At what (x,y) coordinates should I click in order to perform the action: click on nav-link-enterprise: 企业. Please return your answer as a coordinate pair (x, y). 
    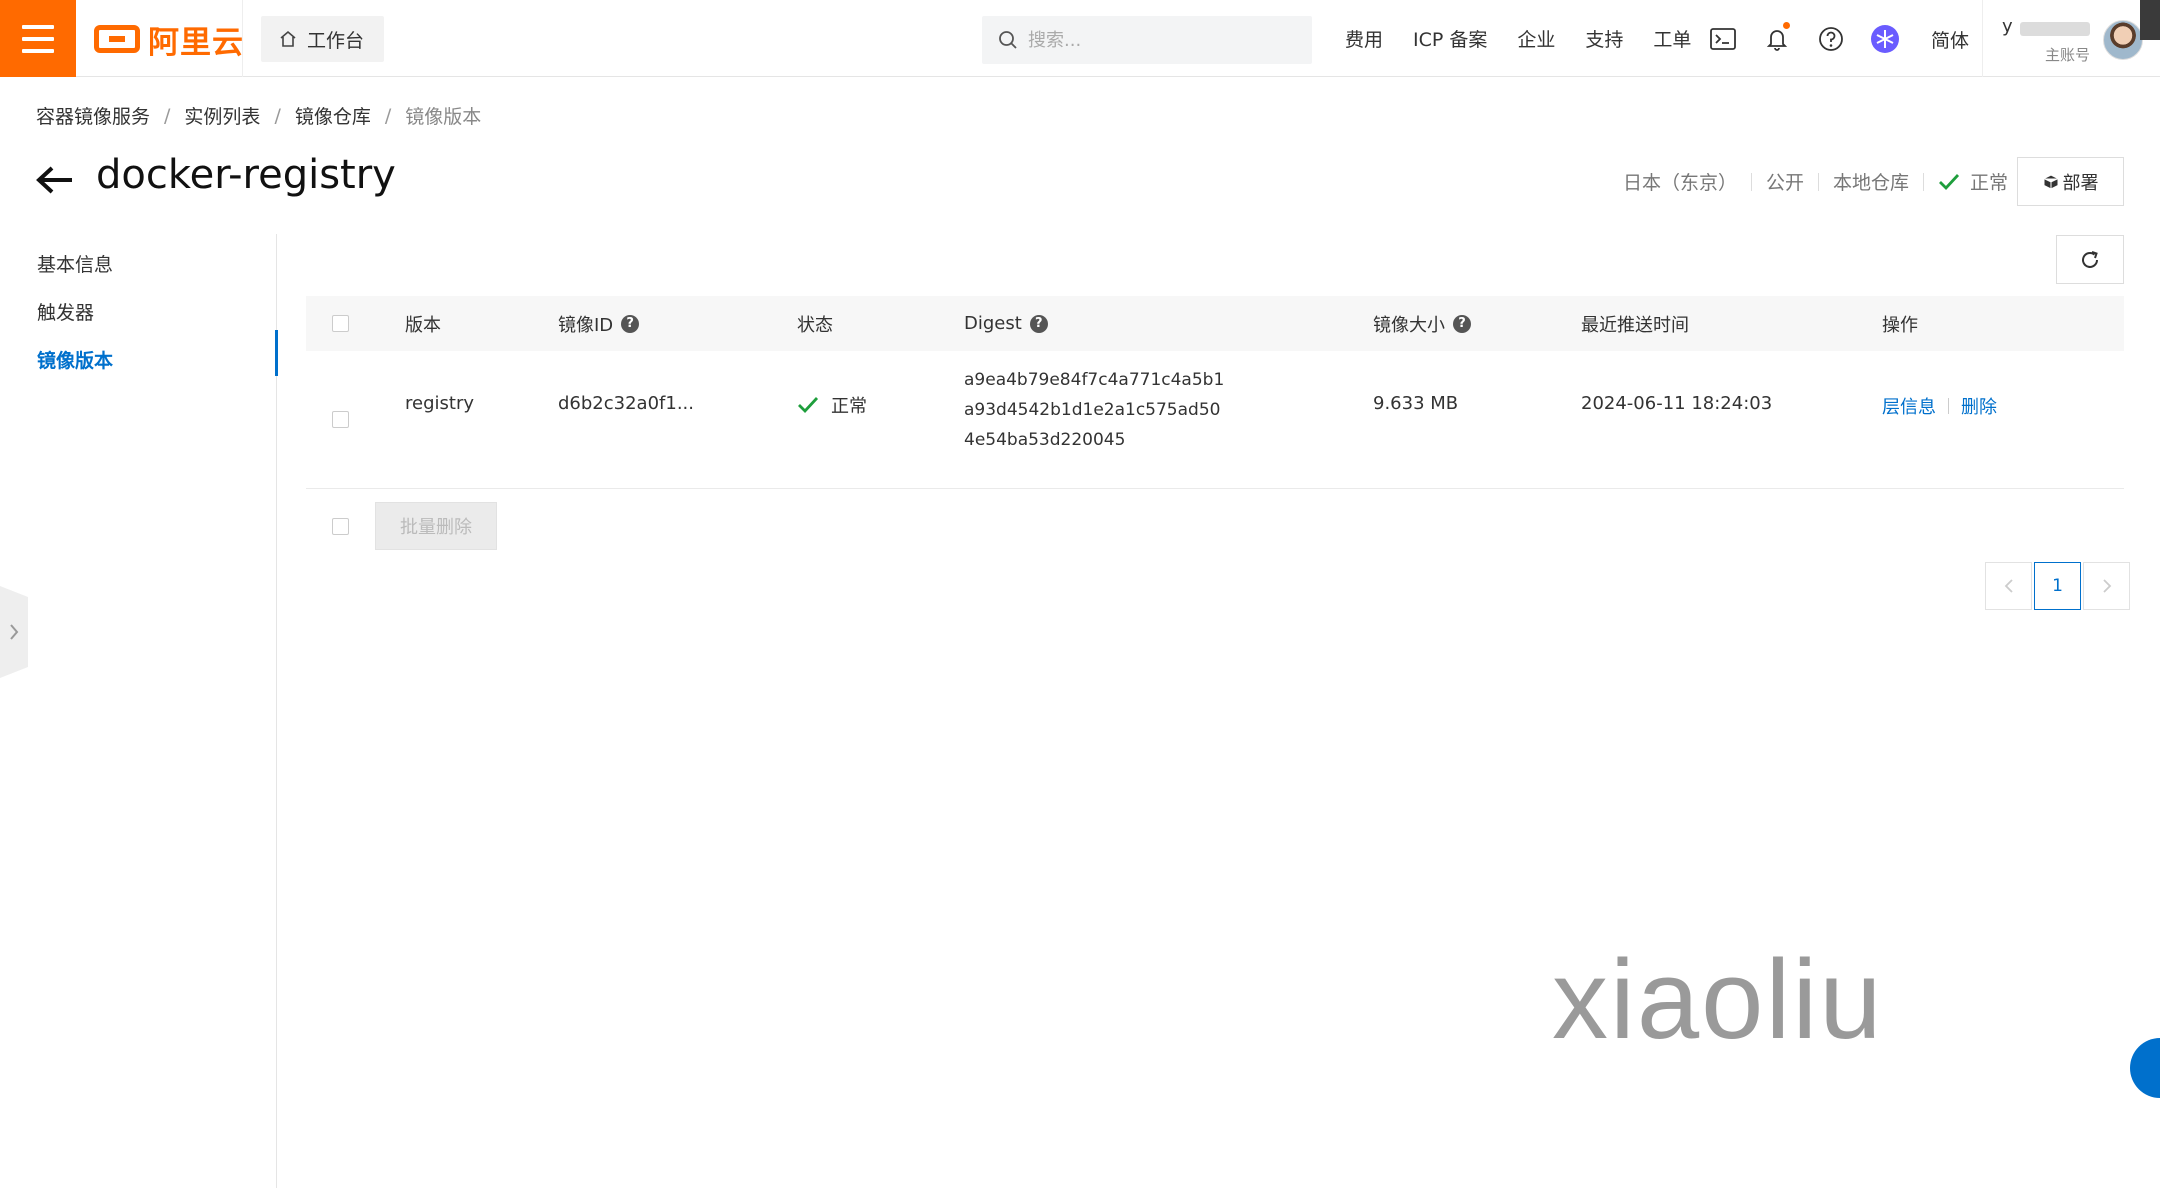
    Looking at the image, I should click on (1536, 38).